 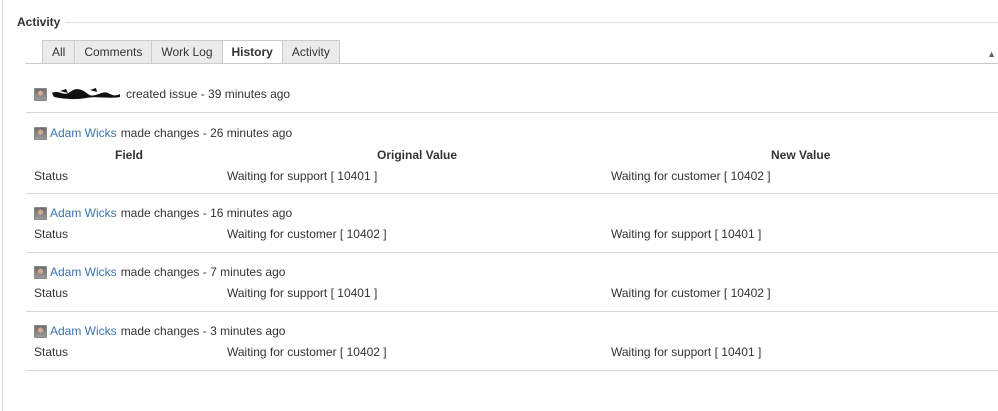 I want to click on history-entry-created: created issue - 39 minutes ago, so click(x=512, y=88).